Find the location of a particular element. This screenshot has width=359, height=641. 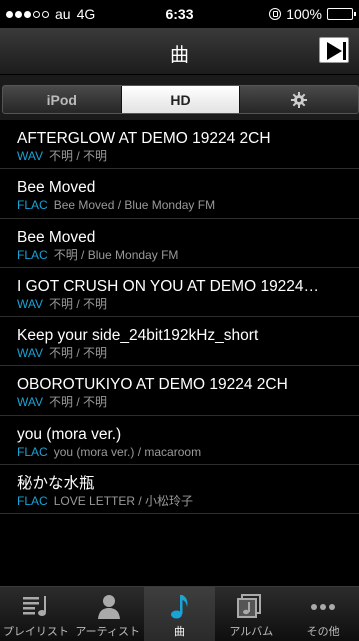

song-title: AFTERGLOW AT DEMO 19224 2CH is located at coordinates (144, 138).